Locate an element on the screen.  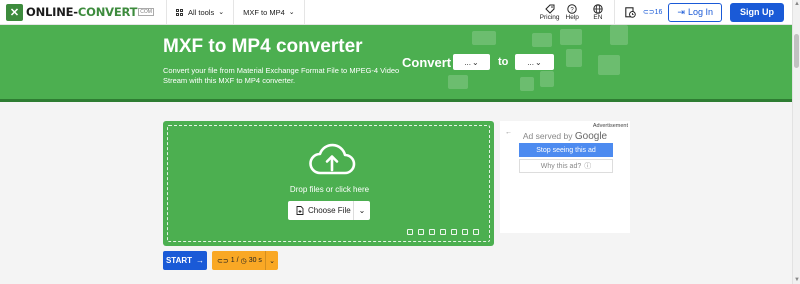
scroll-down-icon: ▼ is located at coordinates (797, 280).